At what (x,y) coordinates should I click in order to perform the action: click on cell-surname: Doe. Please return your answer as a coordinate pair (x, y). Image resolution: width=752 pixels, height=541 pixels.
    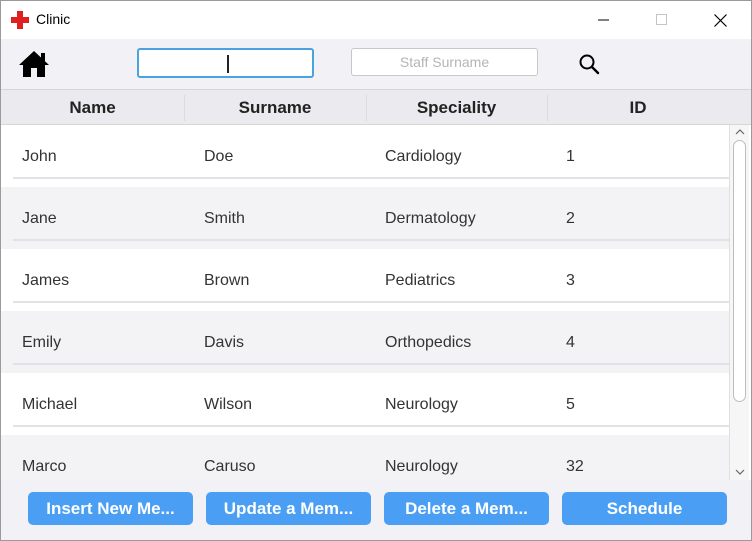
    Looking at the image, I should click on (219, 156).